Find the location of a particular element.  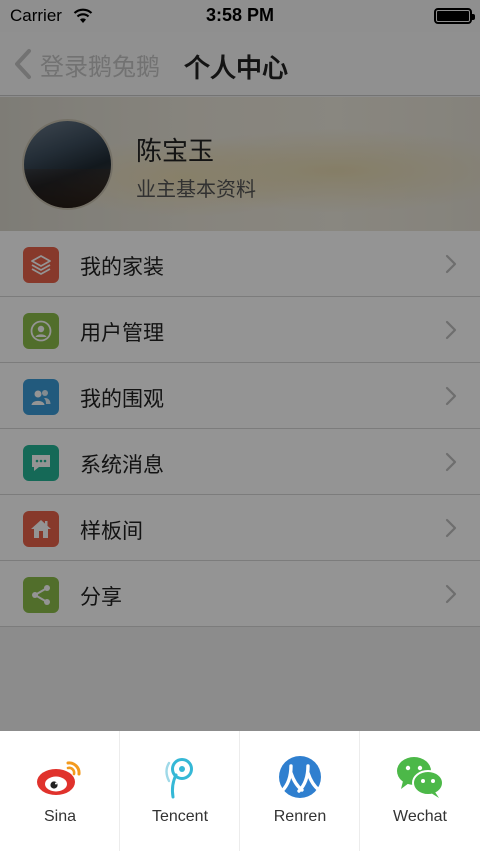

share-renren-button: Renren is located at coordinates (300, 791).